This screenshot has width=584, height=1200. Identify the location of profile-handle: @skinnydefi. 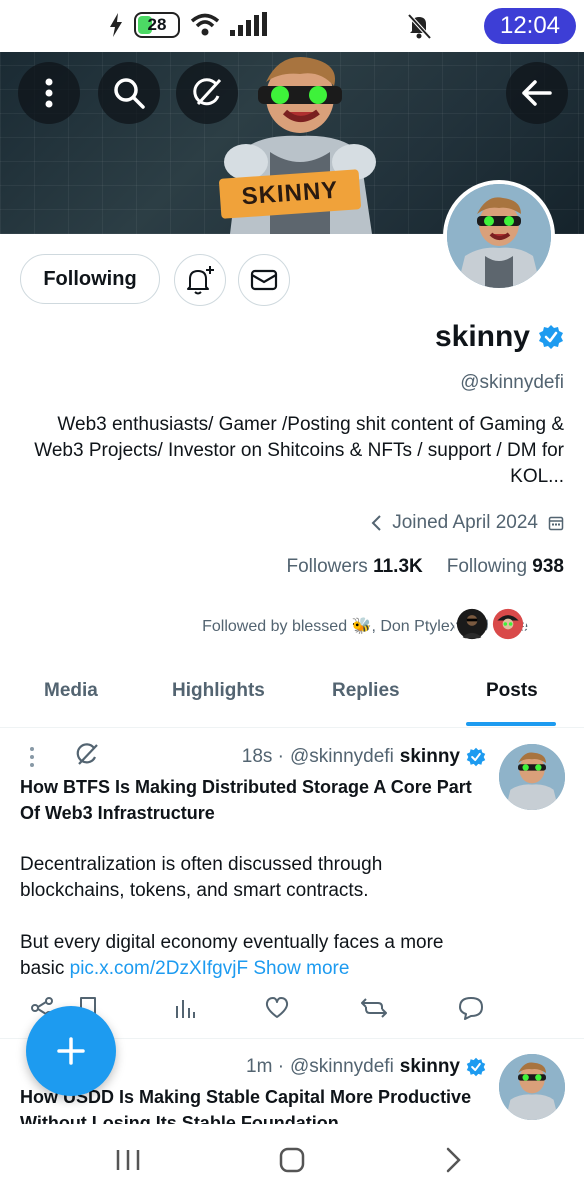
(512, 382).